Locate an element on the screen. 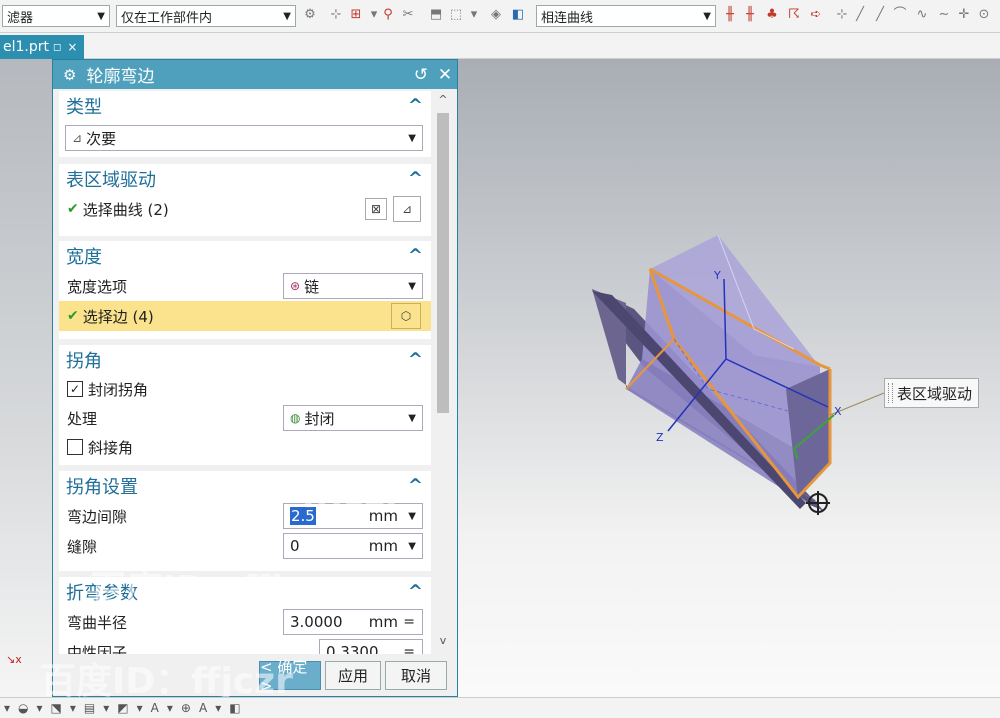 The image size is (1000, 718). bend-radius-row: 弯曲半径 3.0000 mm = is located at coordinates (245, 622).